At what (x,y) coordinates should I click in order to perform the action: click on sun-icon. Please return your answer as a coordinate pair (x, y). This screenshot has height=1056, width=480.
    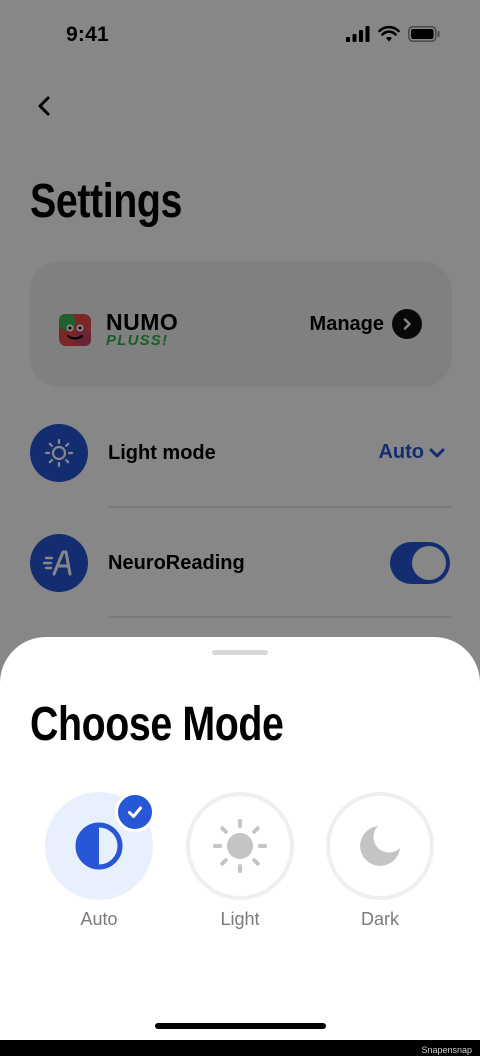
    Looking at the image, I should click on (240, 846).